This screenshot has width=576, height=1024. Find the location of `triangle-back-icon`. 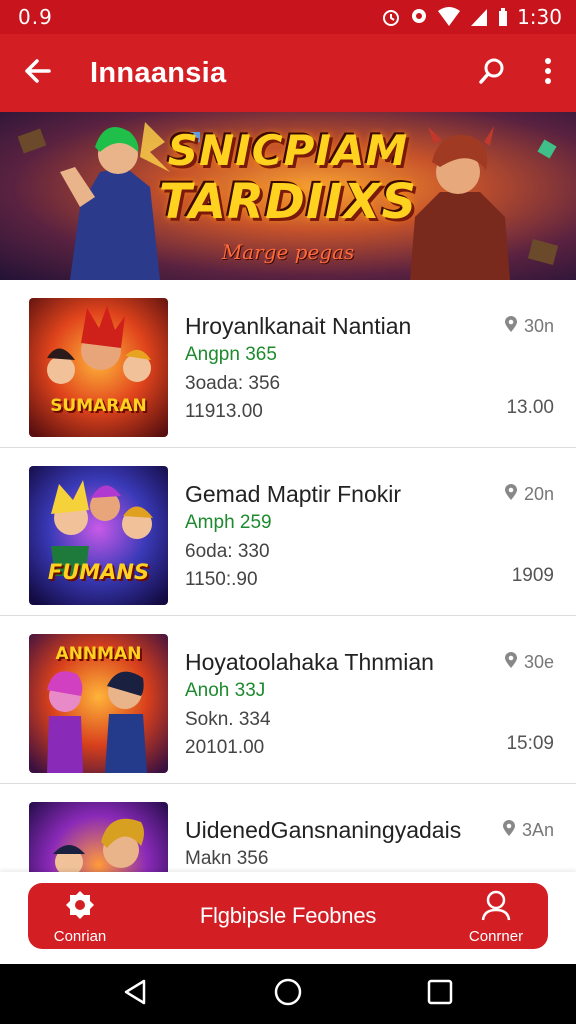

triangle-back-icon is located at coordinates (136, 994).